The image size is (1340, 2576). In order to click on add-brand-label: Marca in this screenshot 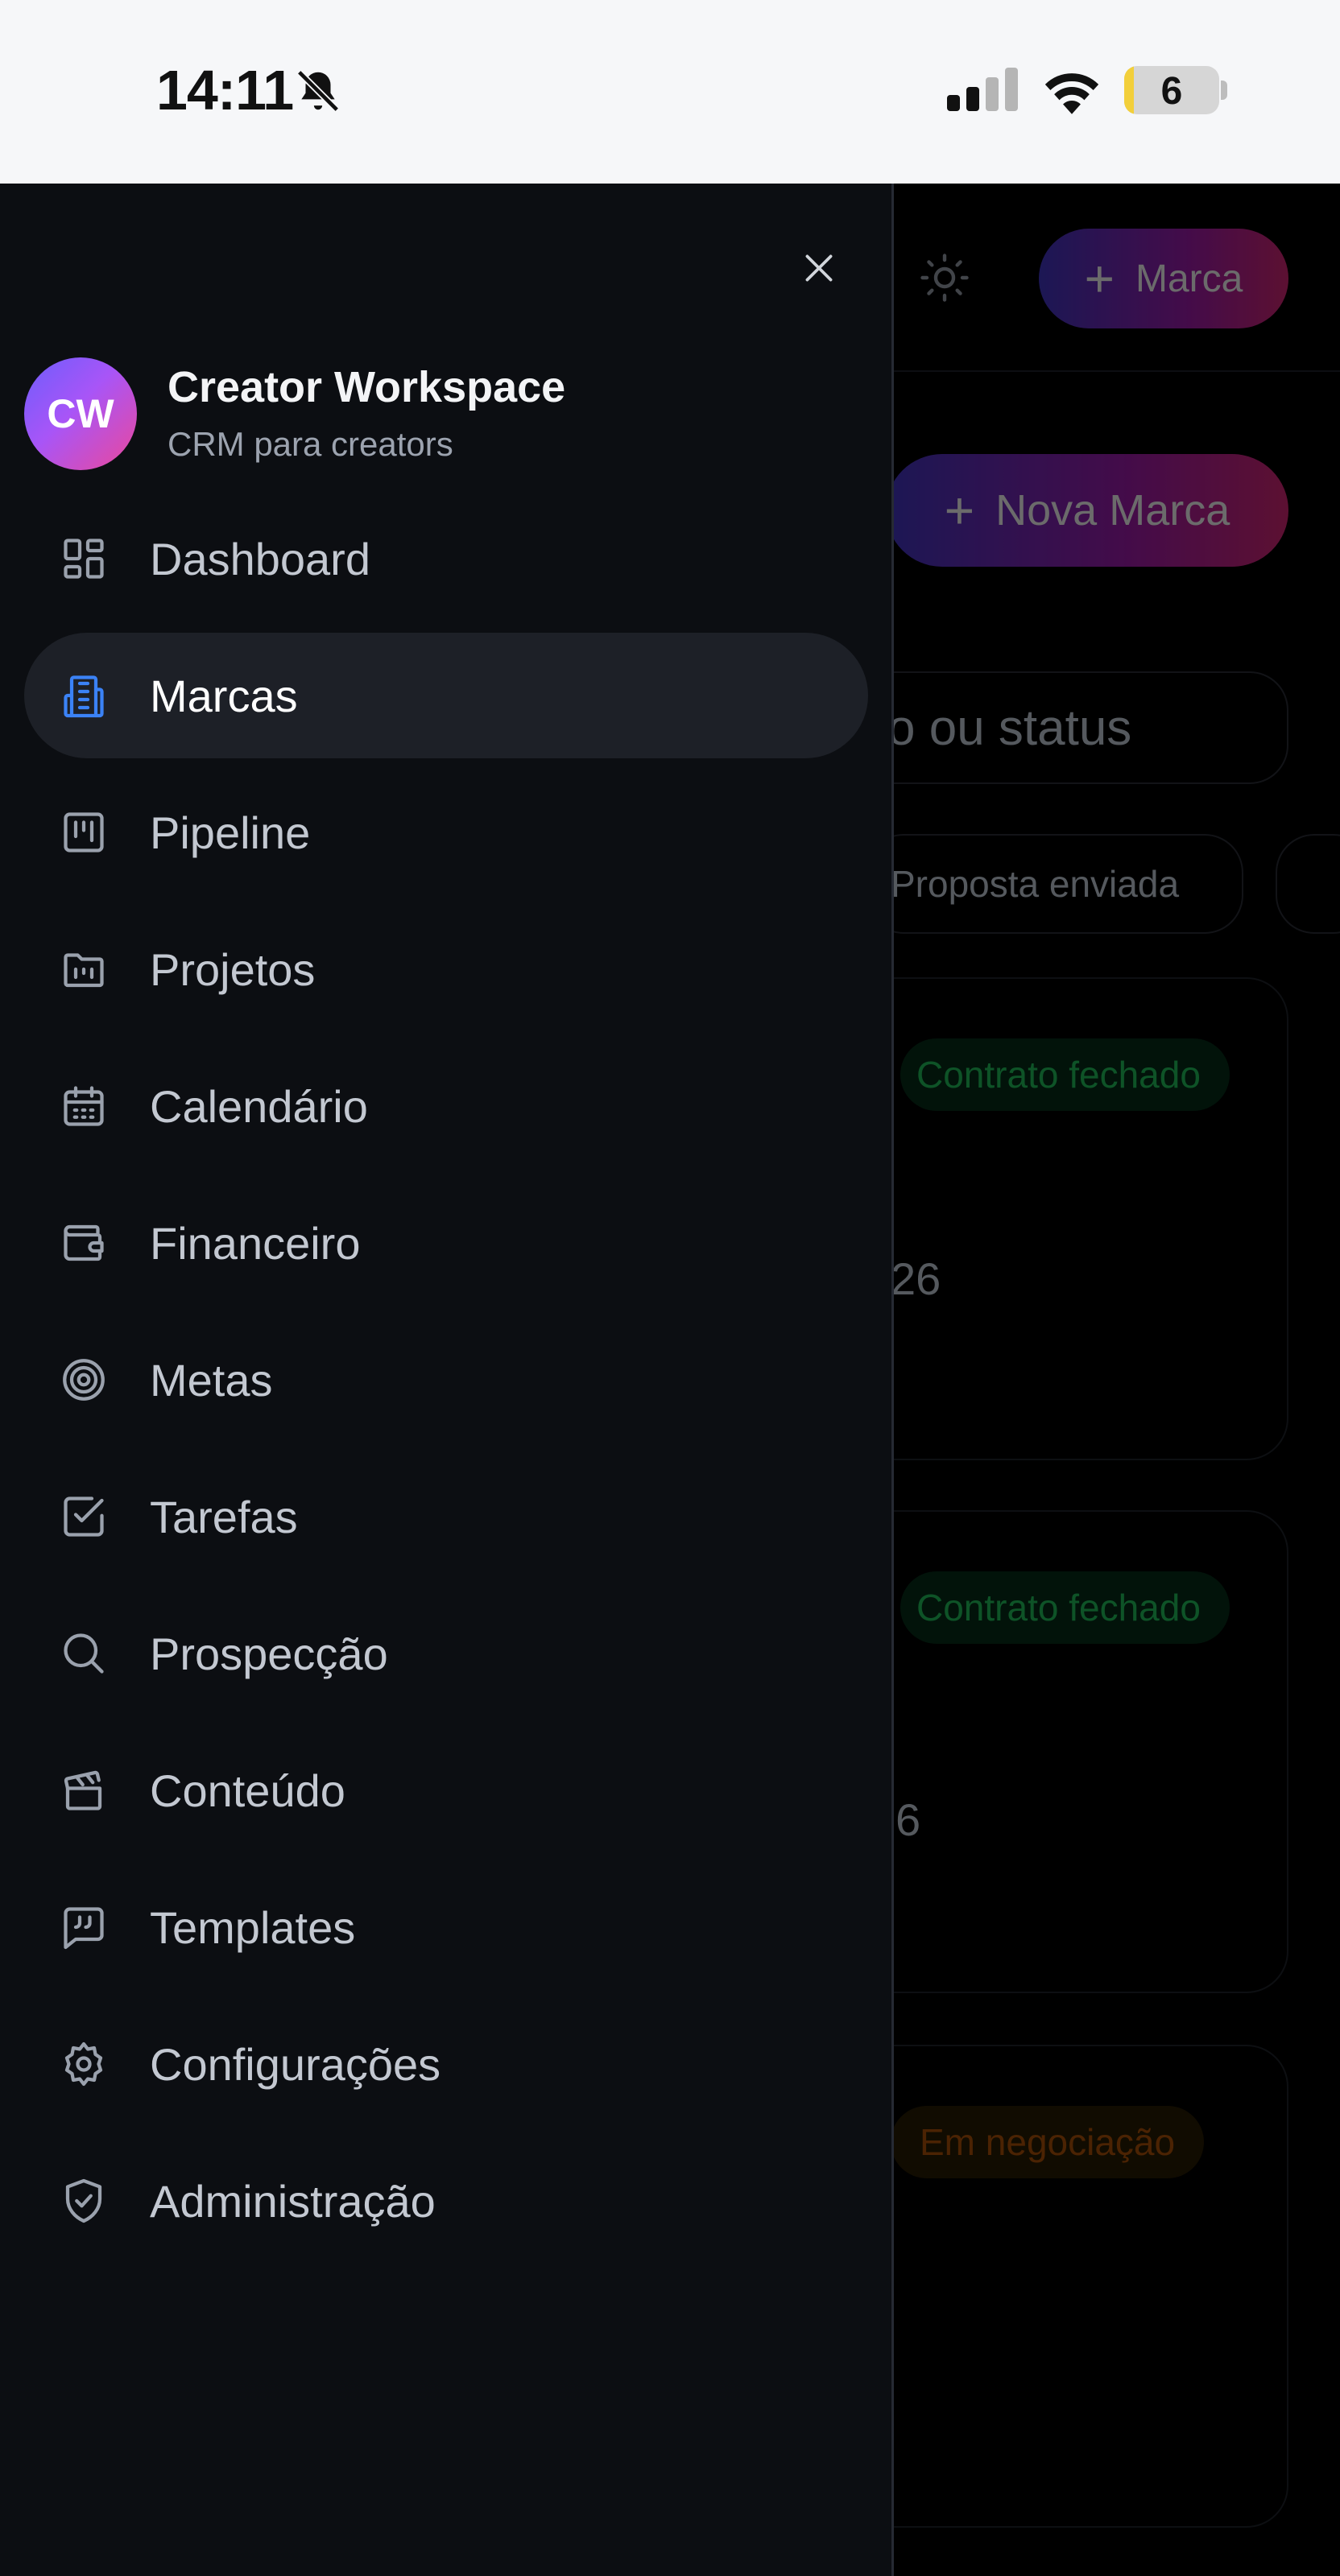, I will do `click(1189, 278)`.